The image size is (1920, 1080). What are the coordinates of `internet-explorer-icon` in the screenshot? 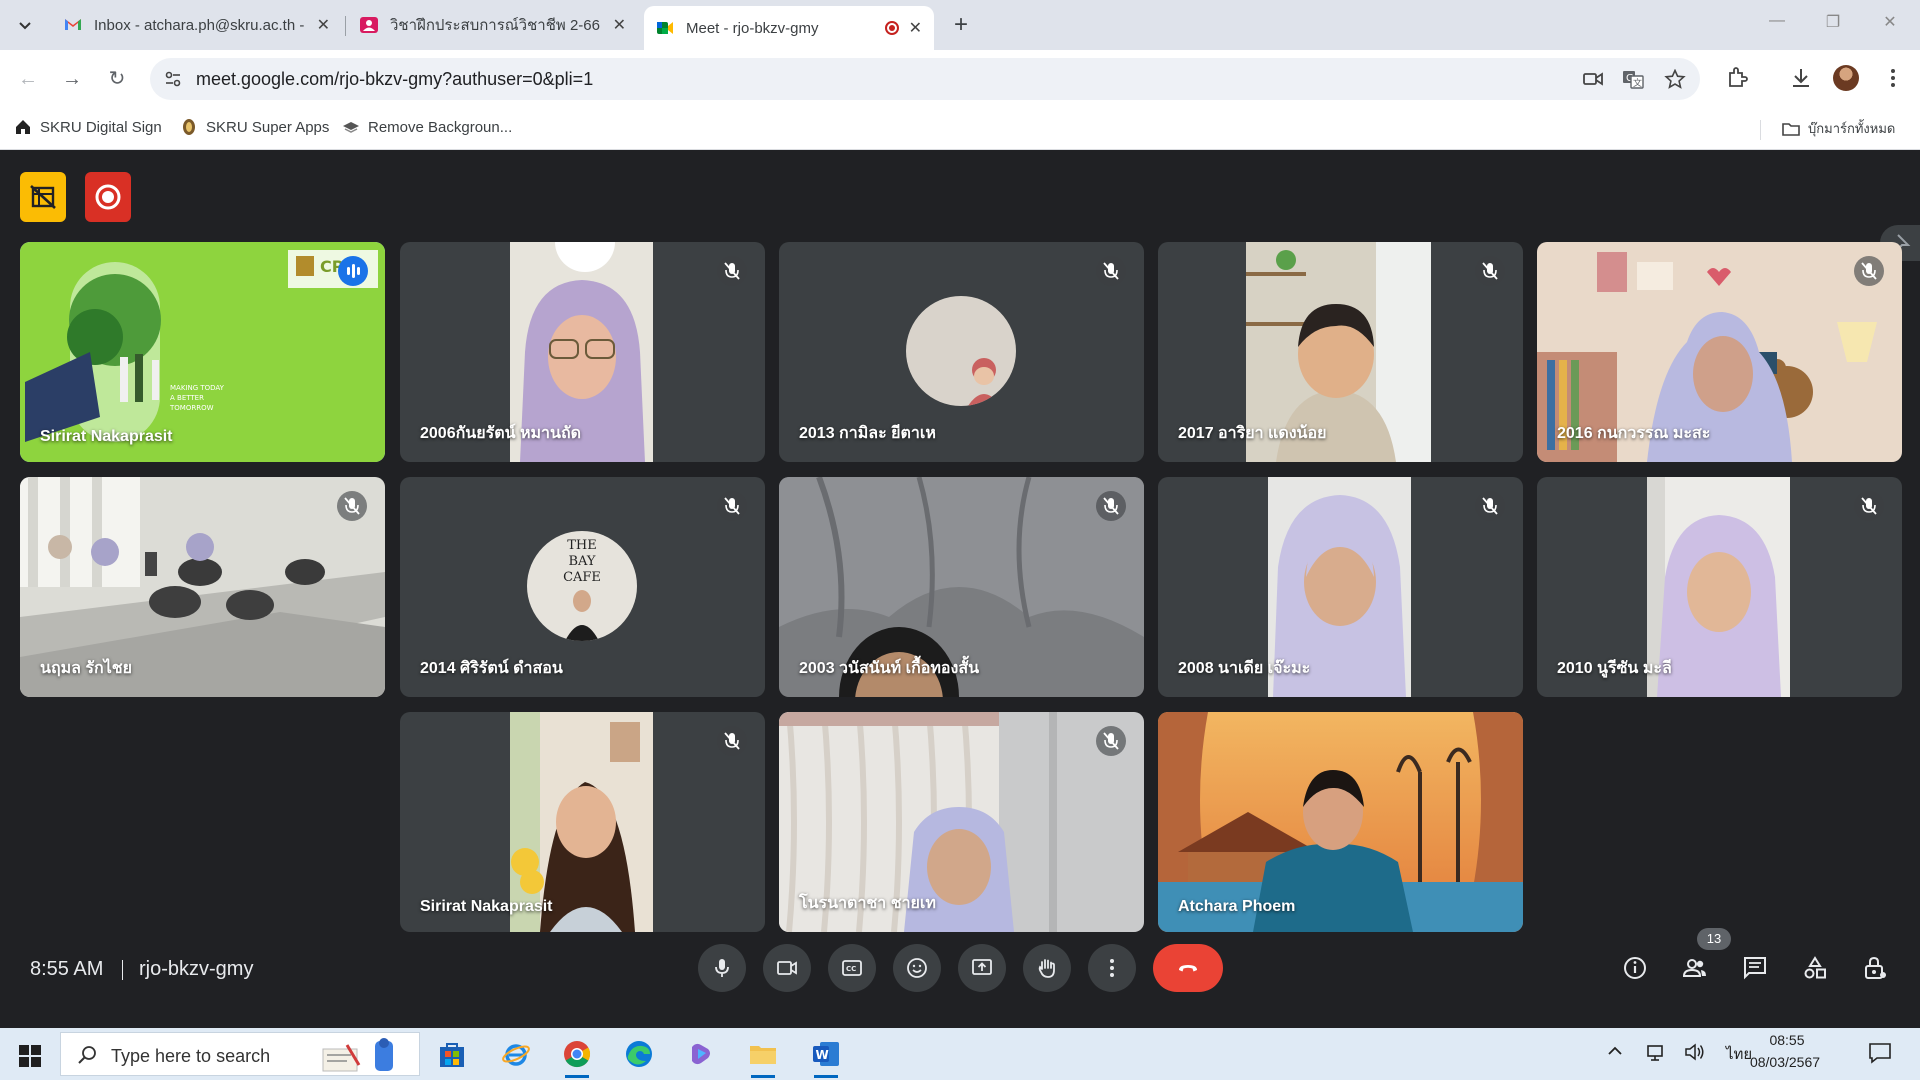 It's located at (516, 1055).